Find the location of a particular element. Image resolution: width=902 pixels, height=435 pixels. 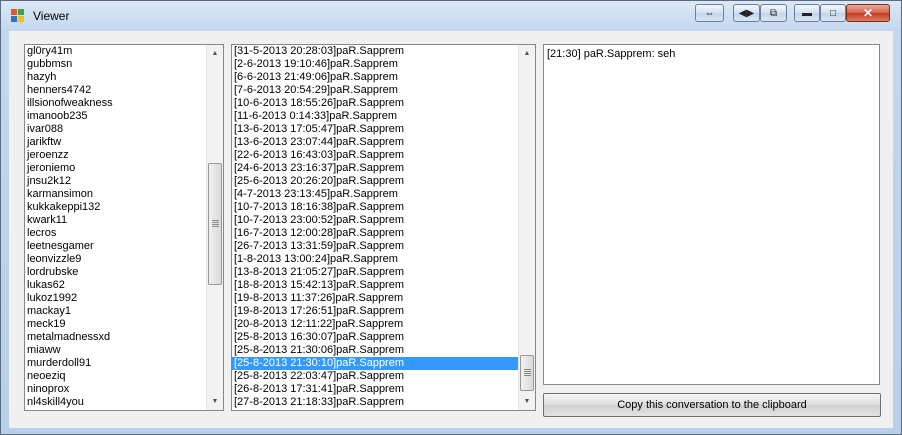

list-item: [1-8-2013 13:00:24]paR.Sapprem is located at coordinates (375, 259).